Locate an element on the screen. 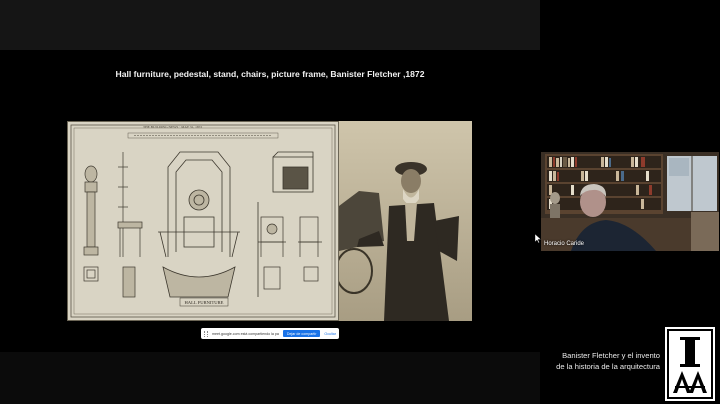 The height and width of the screenshot is (404, 720). iaa-institute-logo is located at coordinates (690, 364).